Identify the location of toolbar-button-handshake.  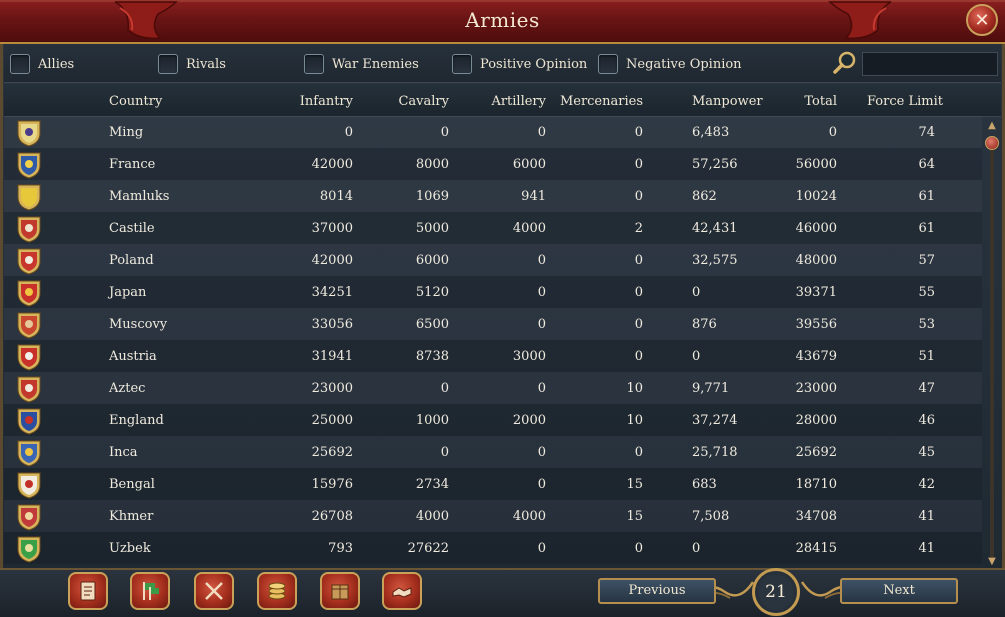
(402, 591).